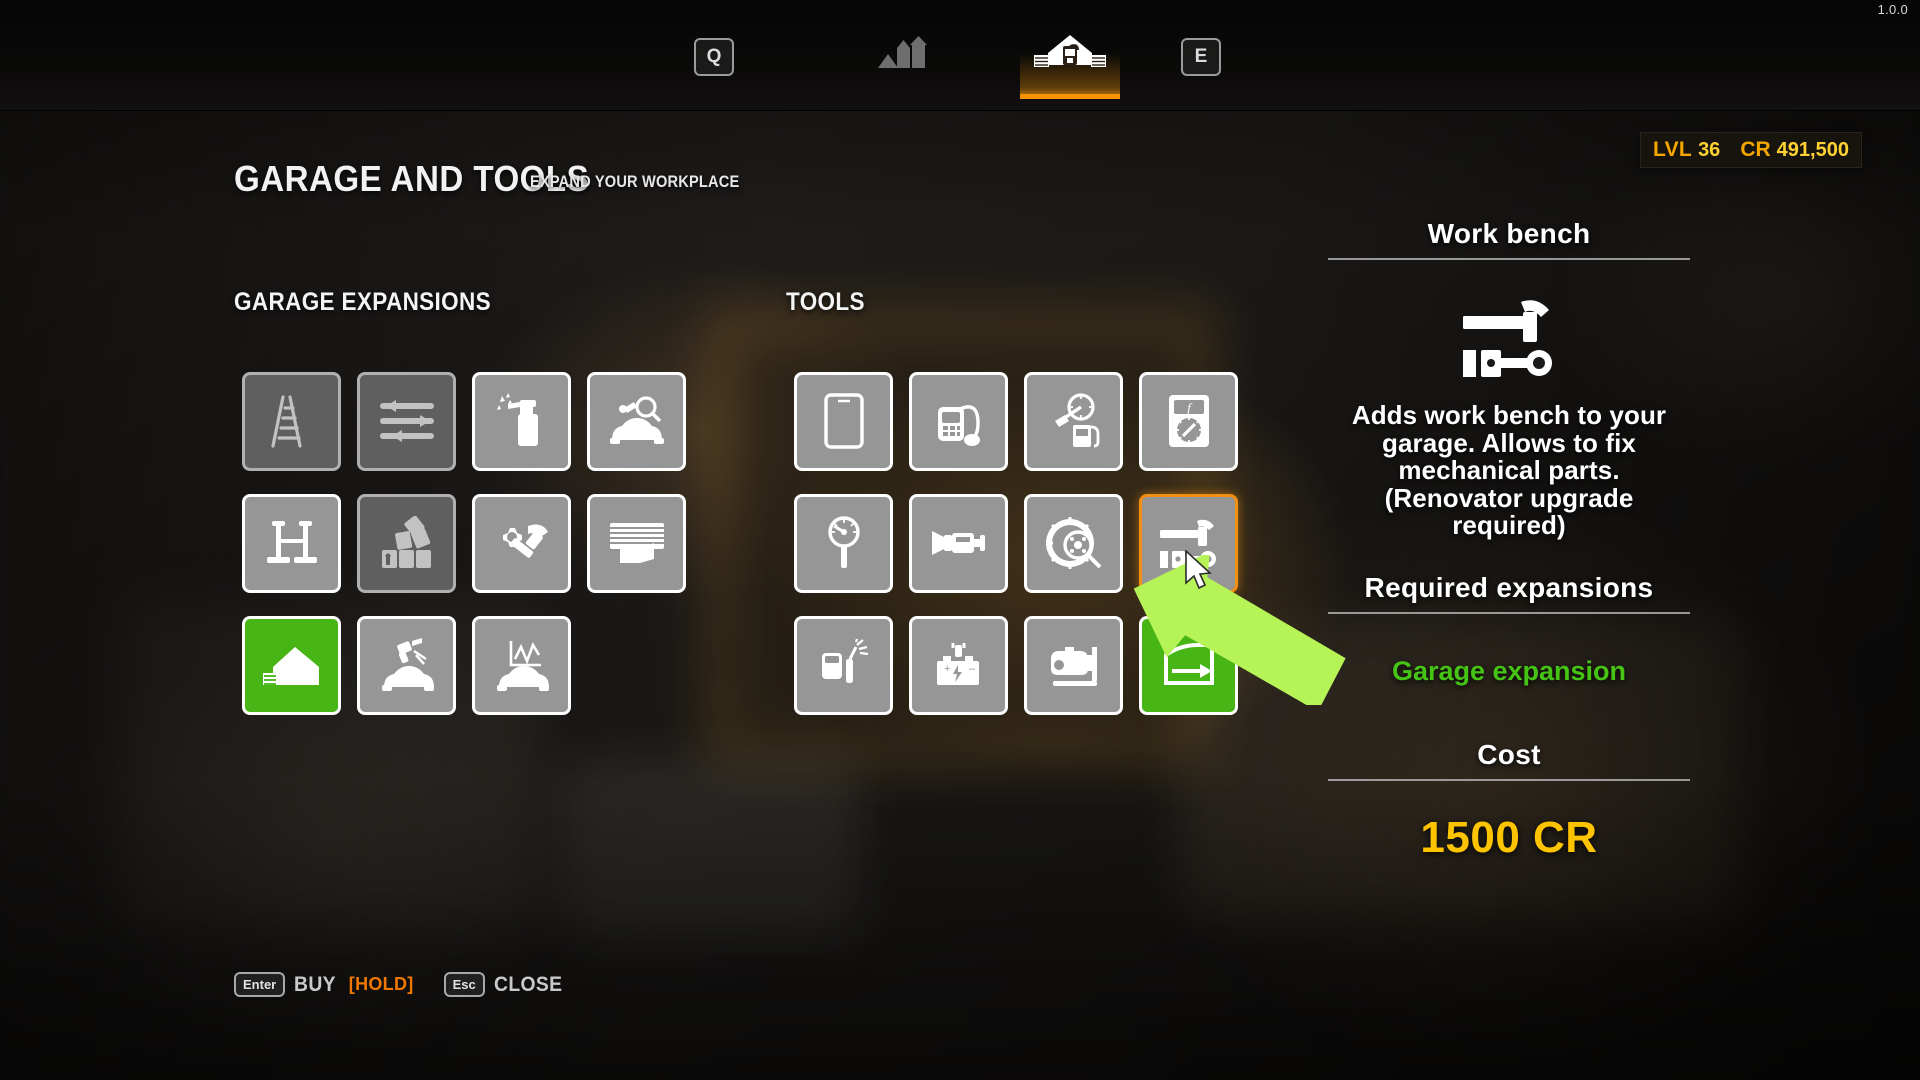 The image size is (1920, 1080). I want to click on tile-paint-shop, so click(406, 665).